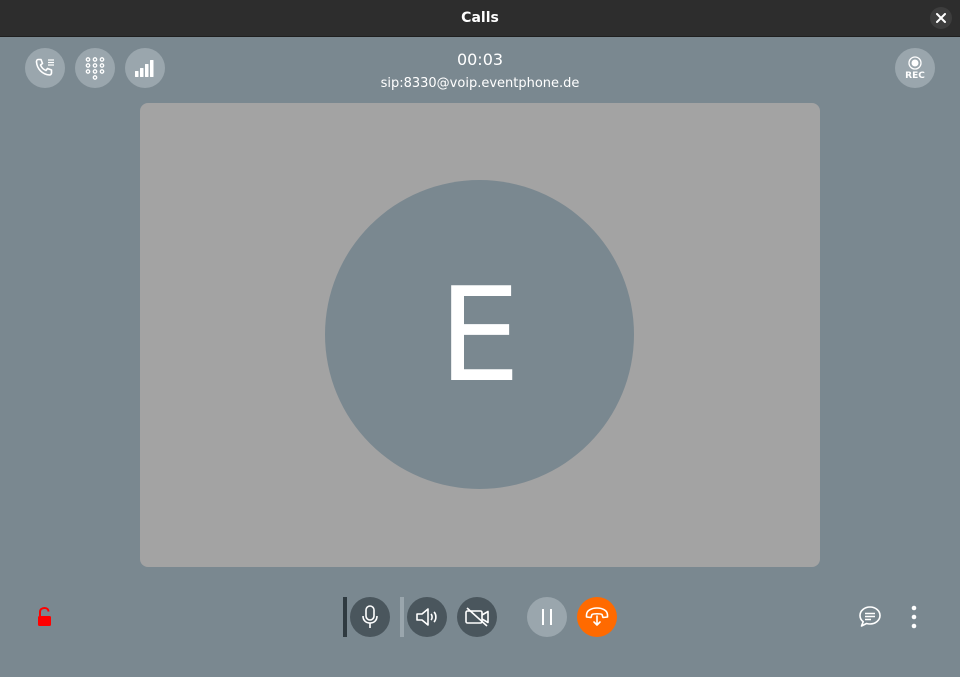 This screenshot has width=960, height=677. I want to click on avatar: E, so click(479, 334).